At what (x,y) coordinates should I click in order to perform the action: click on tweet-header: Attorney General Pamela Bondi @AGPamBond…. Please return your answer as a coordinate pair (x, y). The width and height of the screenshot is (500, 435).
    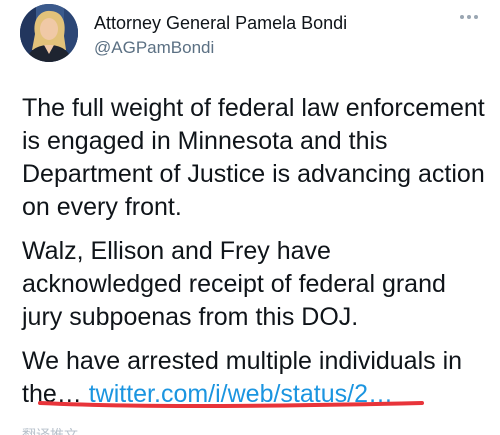
    Looking at the image, I should click on (250, 34).